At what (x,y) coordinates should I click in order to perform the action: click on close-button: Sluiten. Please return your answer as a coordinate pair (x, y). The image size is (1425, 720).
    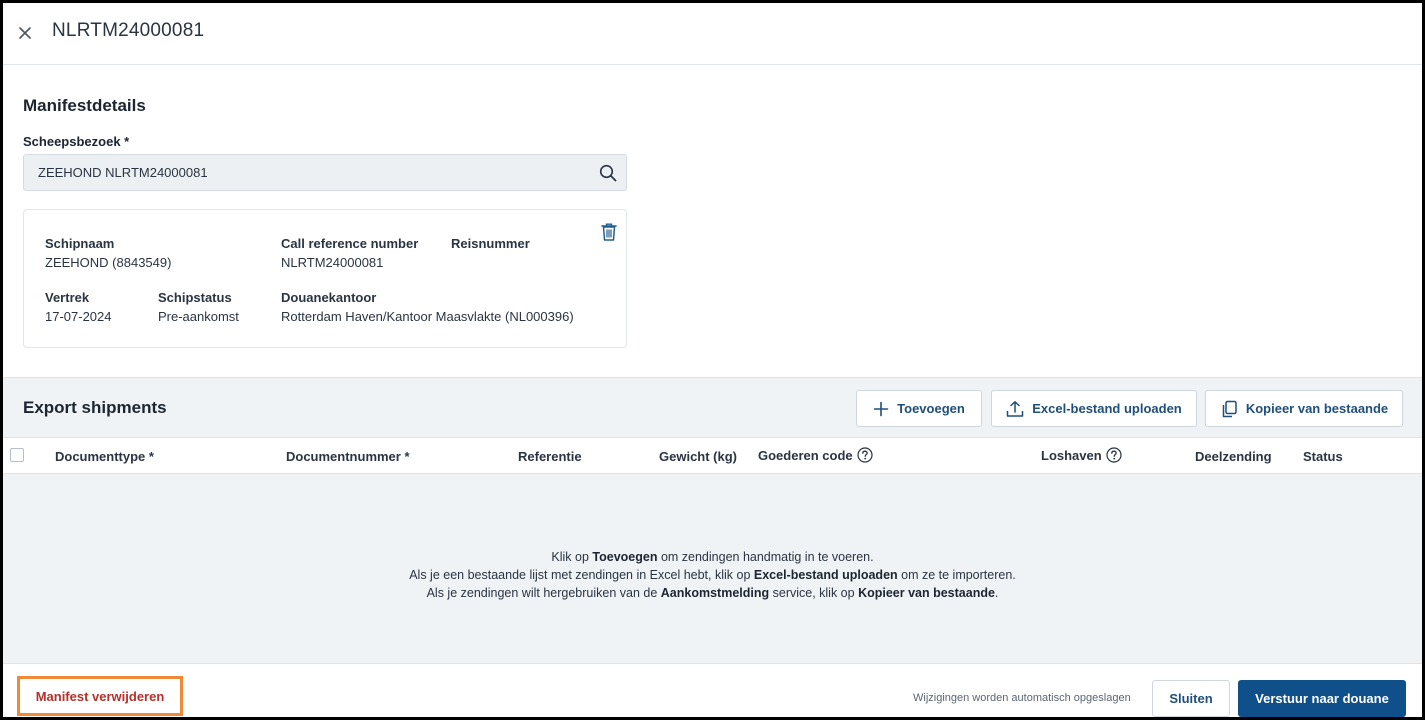
    Looking at the image, I should click on (1191, 698).